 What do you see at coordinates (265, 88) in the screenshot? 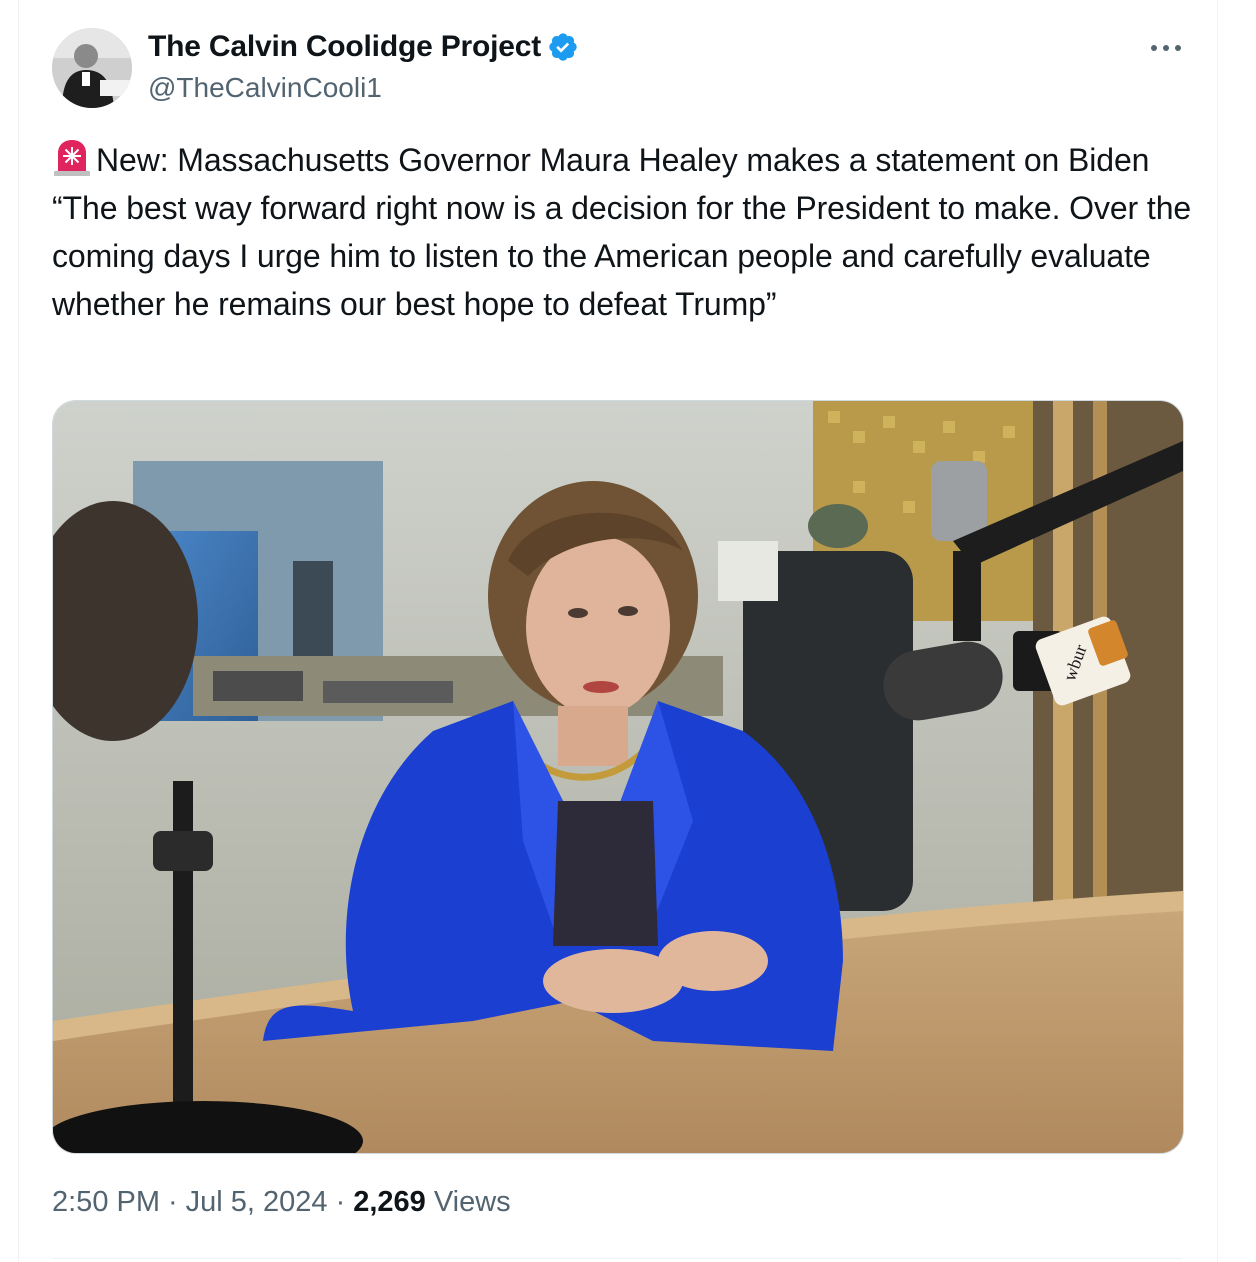
I see `author-handle: @TheCalvinCooli1` at bounding box center [265, 88].